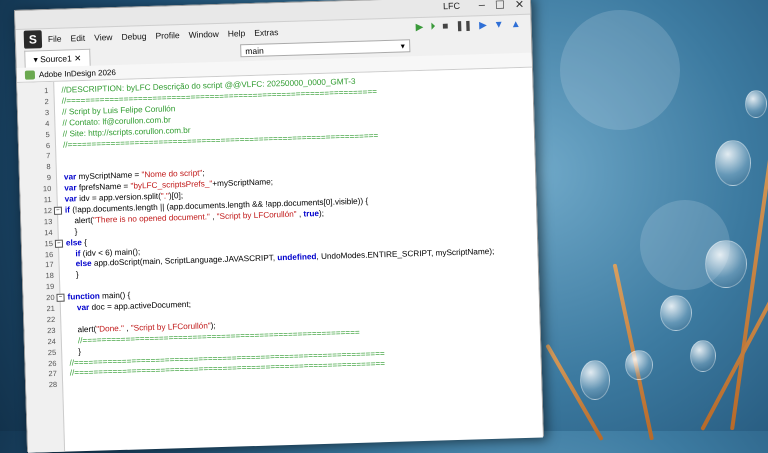 This screenshot has width=768, height=453. What do you see at coordinates (203, 34) in the screenshot?
I see `menu-window: Window` at bounding box center [203, 34].